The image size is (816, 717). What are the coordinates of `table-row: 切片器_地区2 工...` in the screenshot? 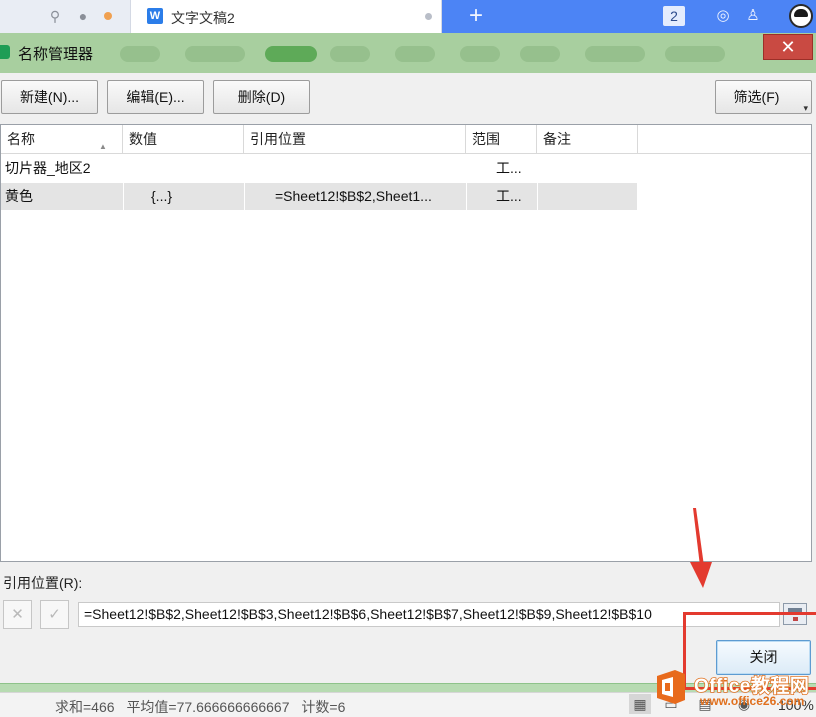 It's located at (319, 168).